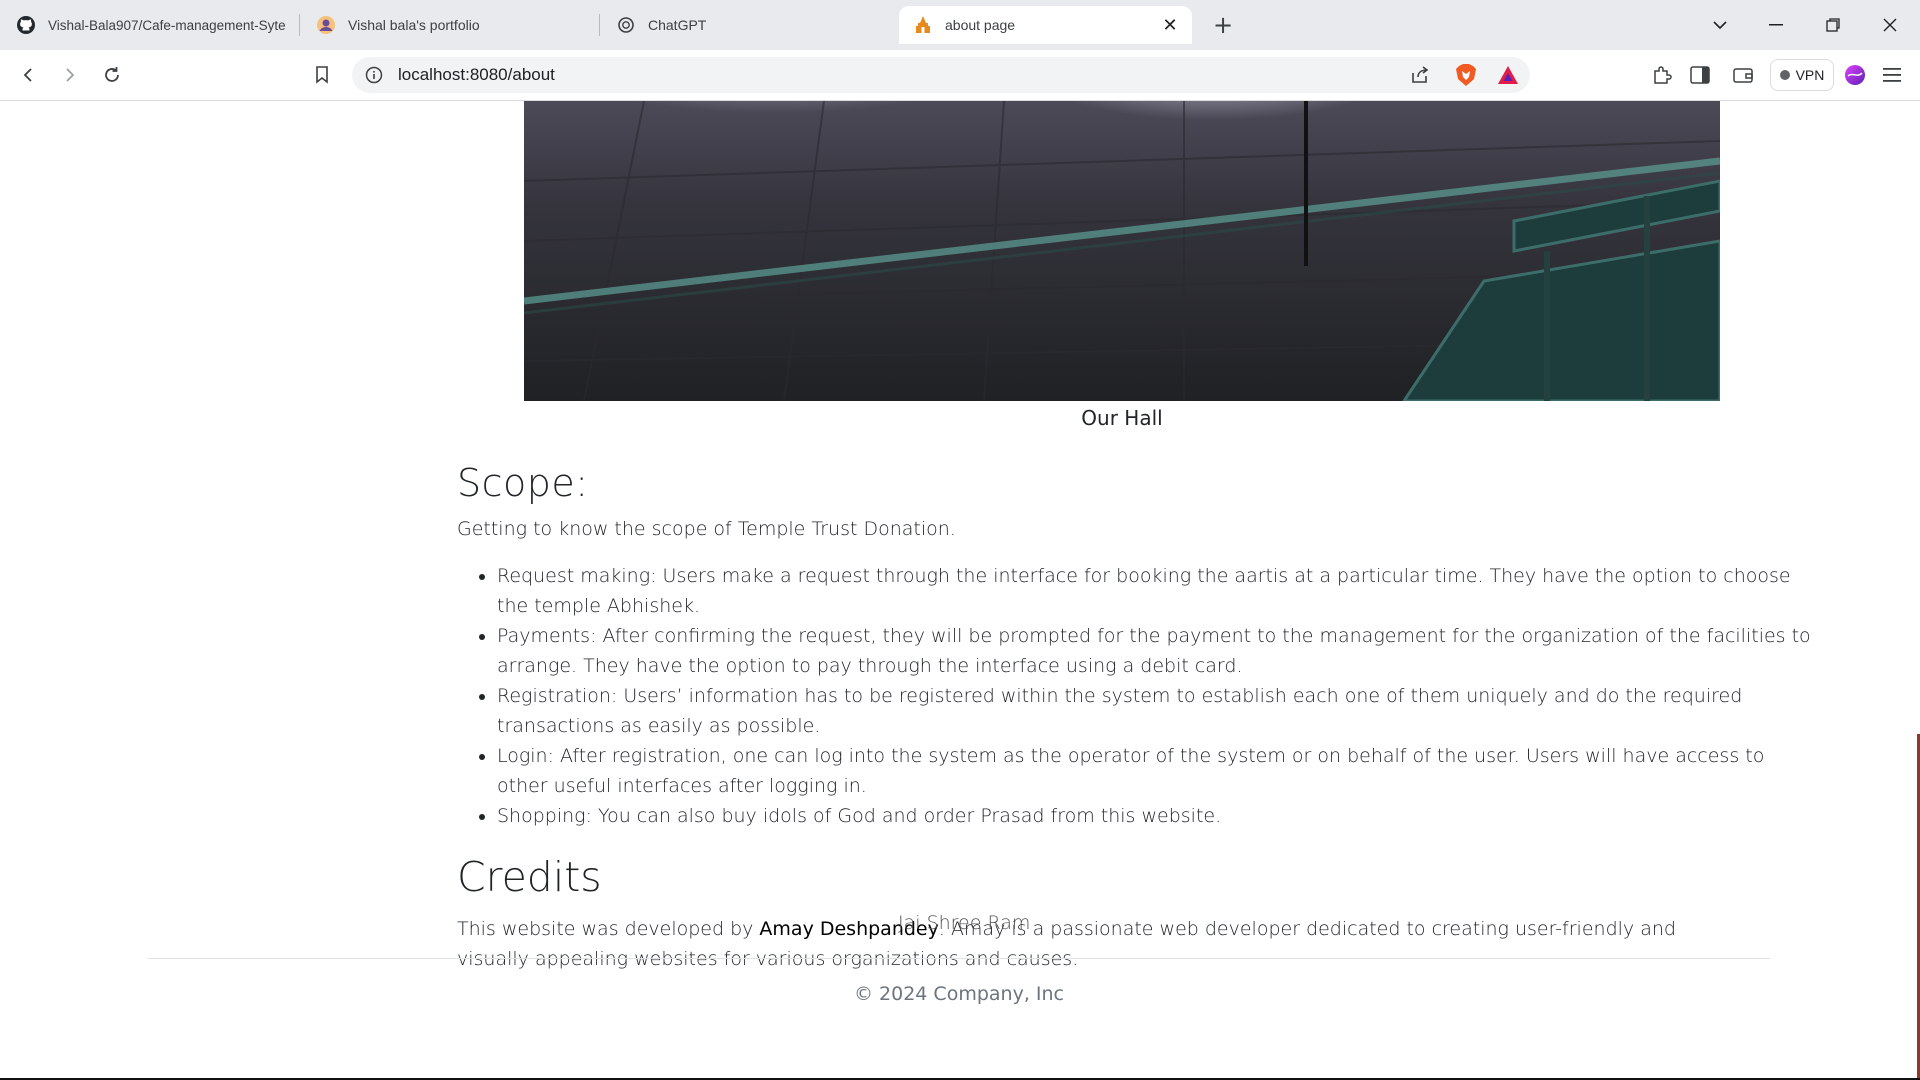 This screenshot has width=1920, height=1080. I want to click on footer-copyright: © 2024 Company, Inc, so click(959, 994).